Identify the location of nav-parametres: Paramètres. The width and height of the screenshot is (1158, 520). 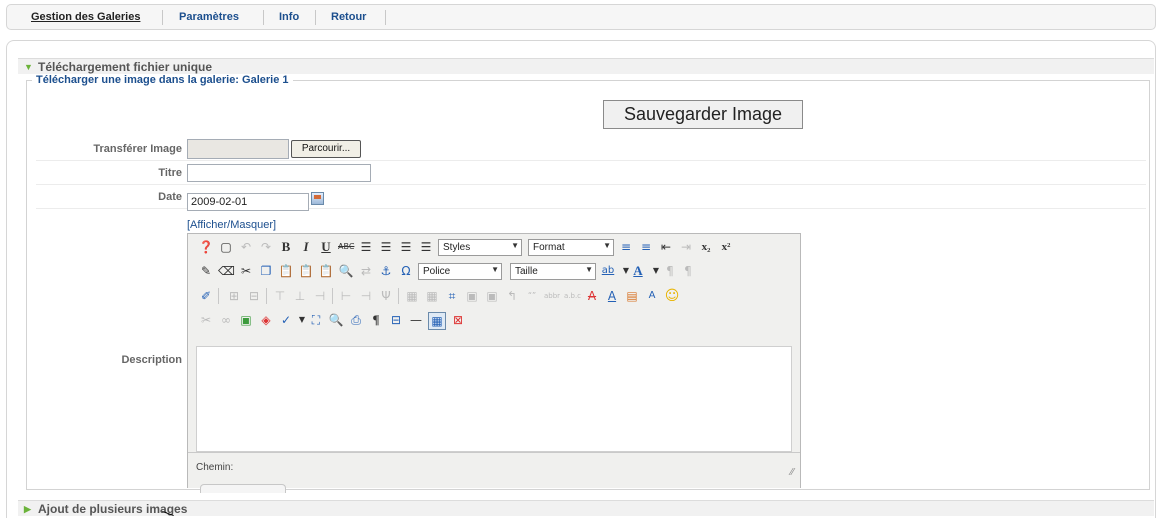
(209, 17).